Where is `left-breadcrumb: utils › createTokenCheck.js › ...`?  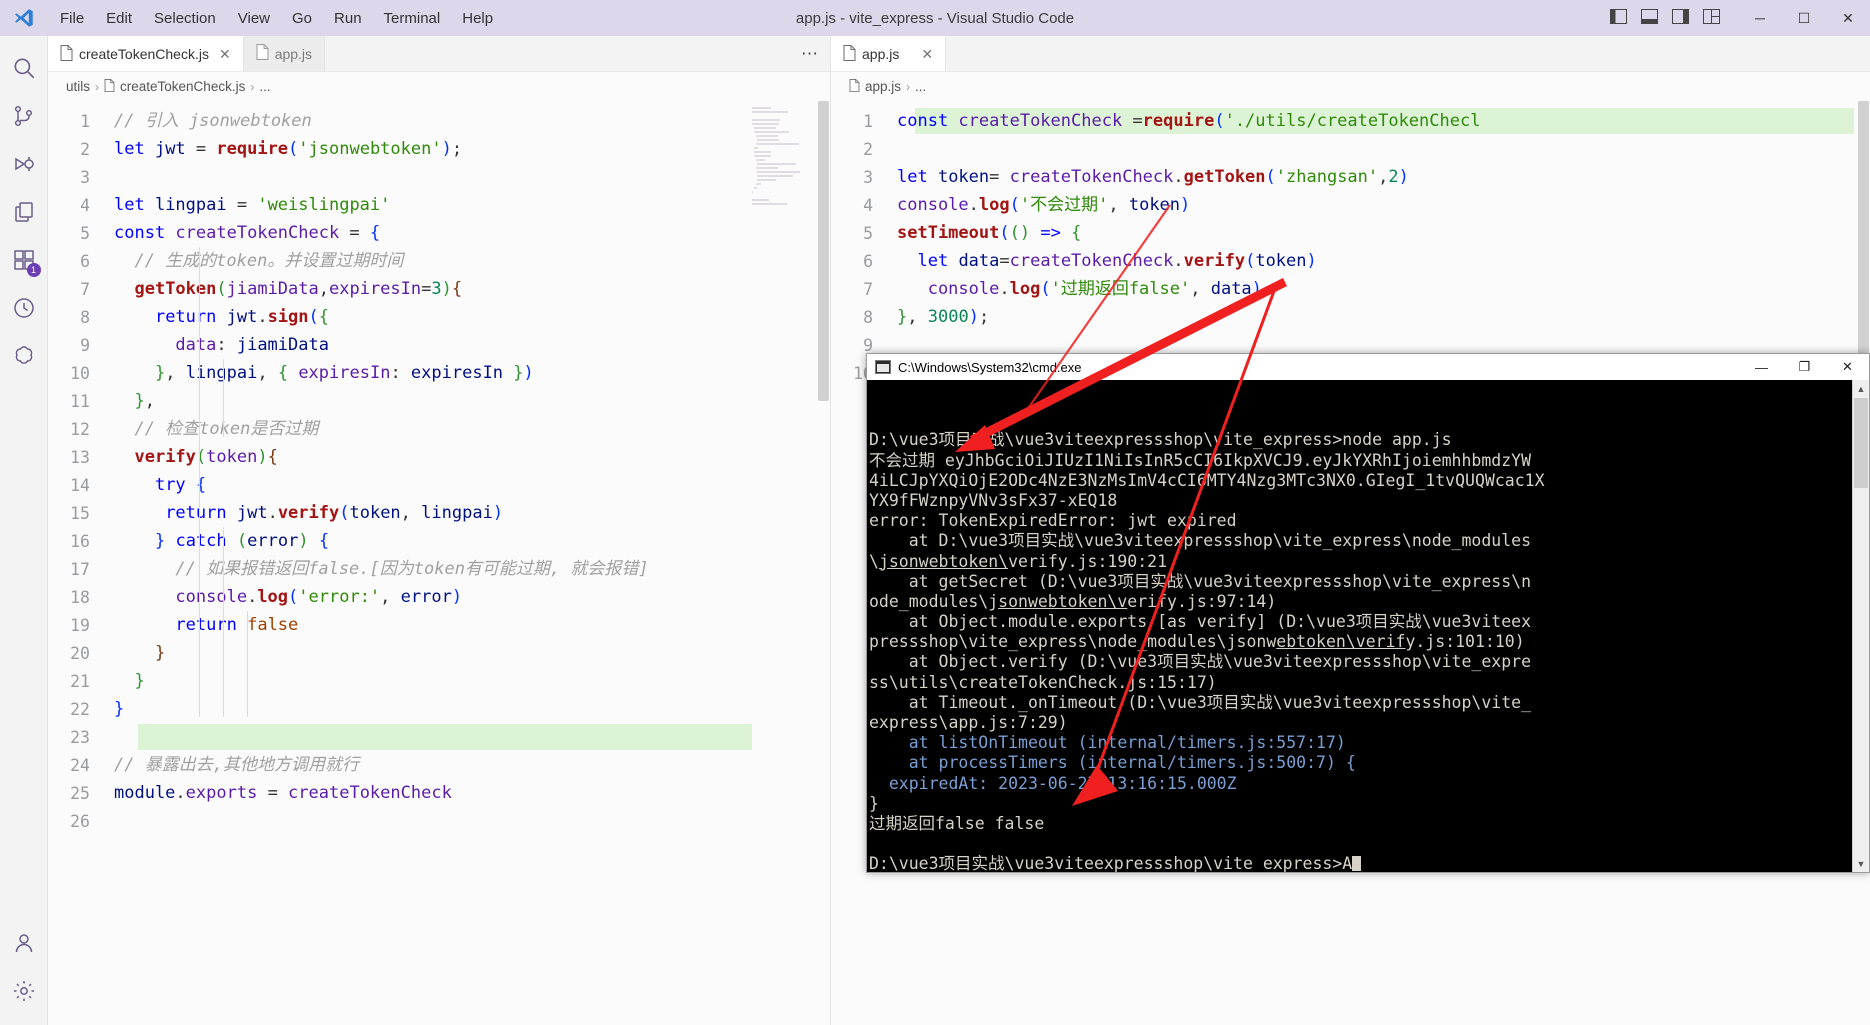
left-breadcrumb: utils › createTokenCheck.js › ... is located at coordinates (439, 86).